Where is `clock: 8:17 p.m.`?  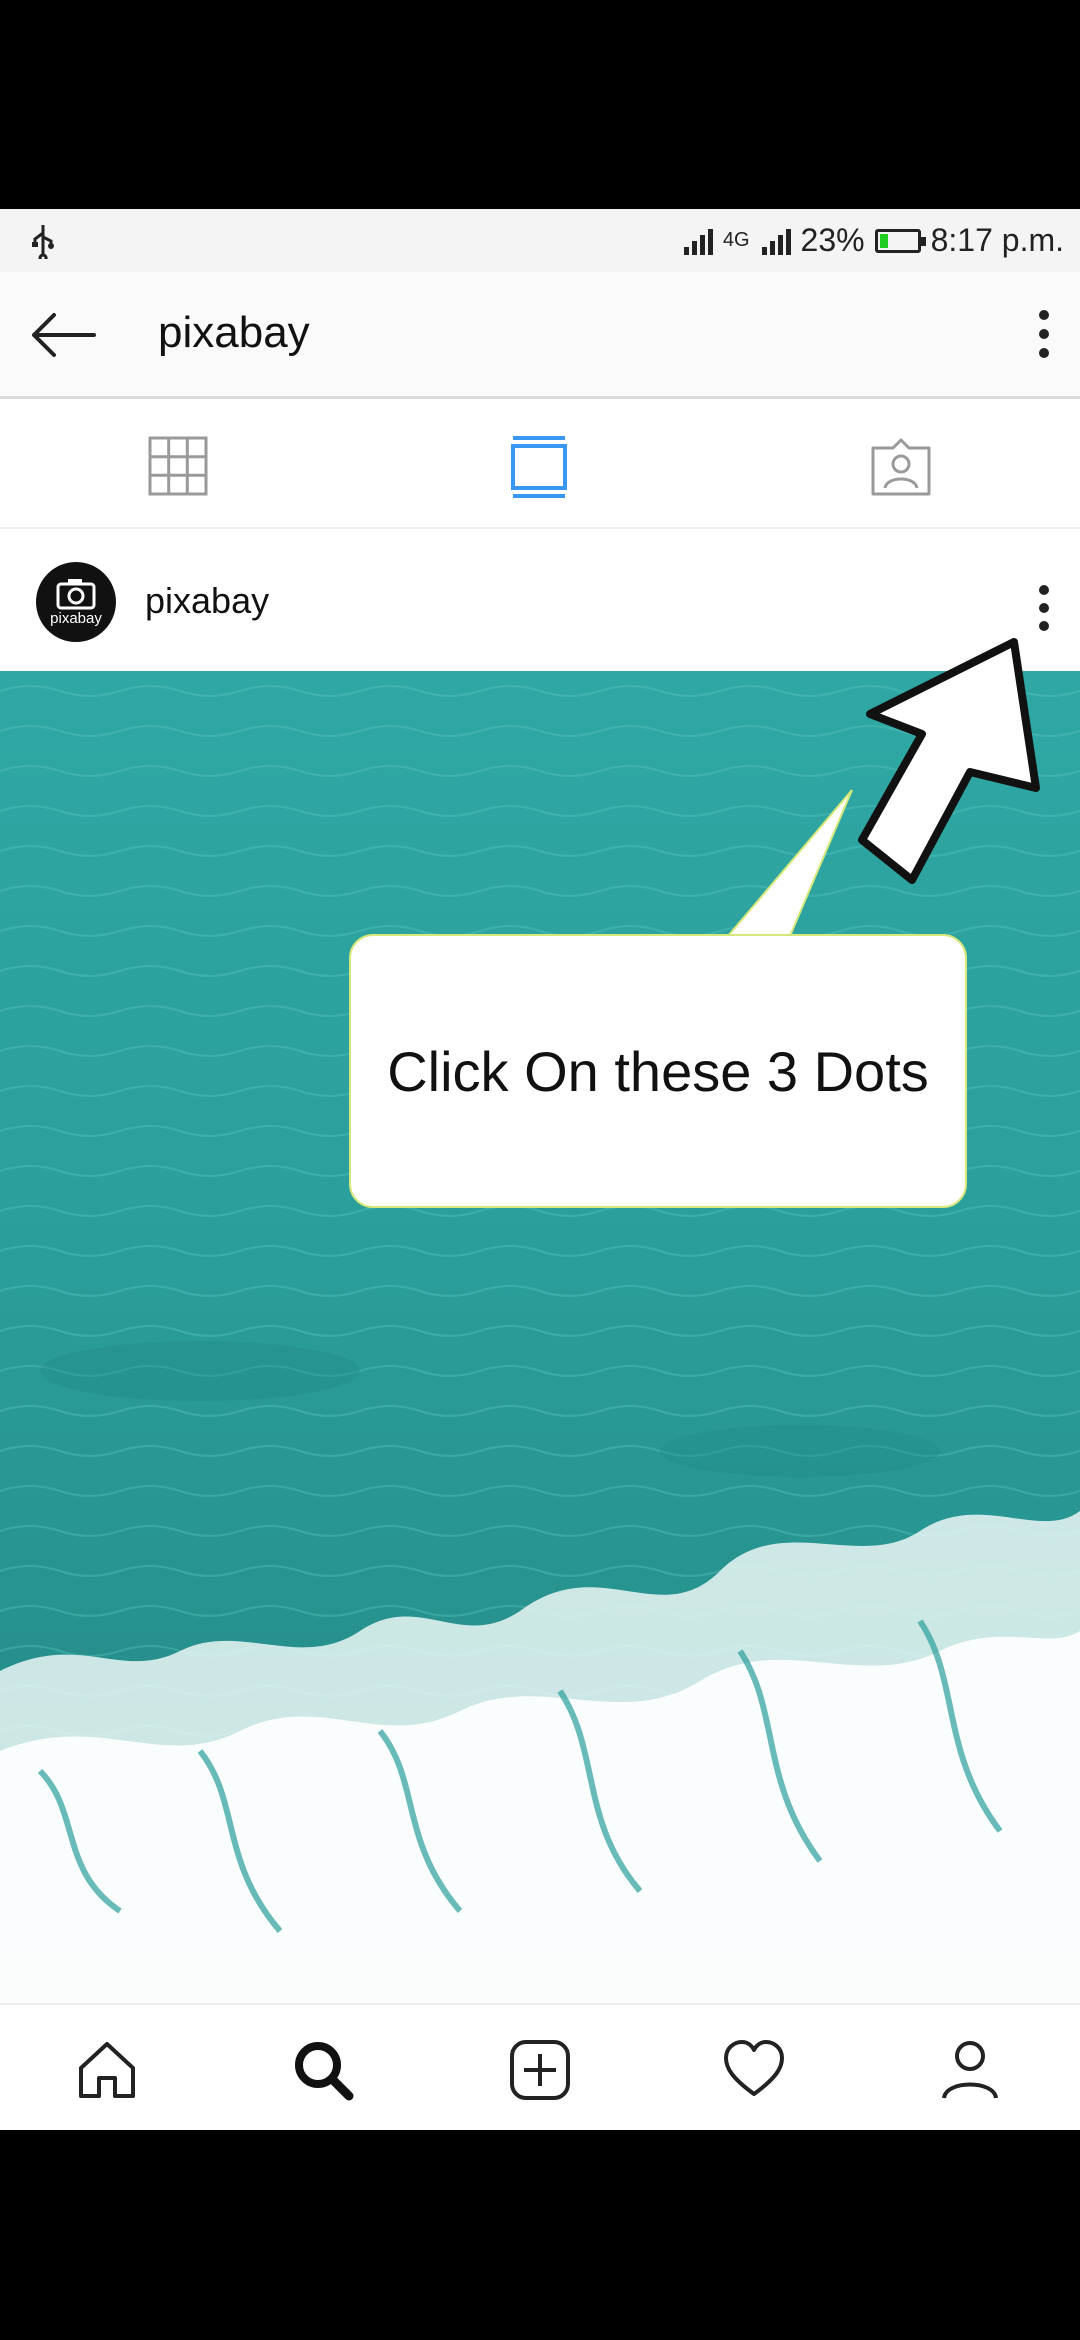 clock: 8:17 p.m. is located at coordinates (997, 240).